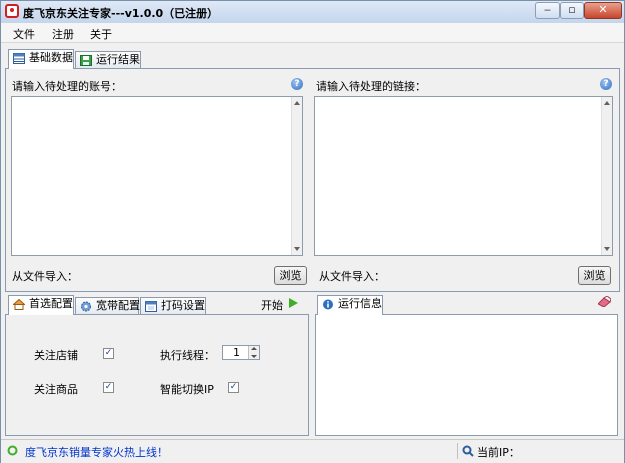  What do you see at coordinates (51, 57) in the screenshot?
I see `tab-basic-data-label: 基础数据` at bounding box center [51, 57].